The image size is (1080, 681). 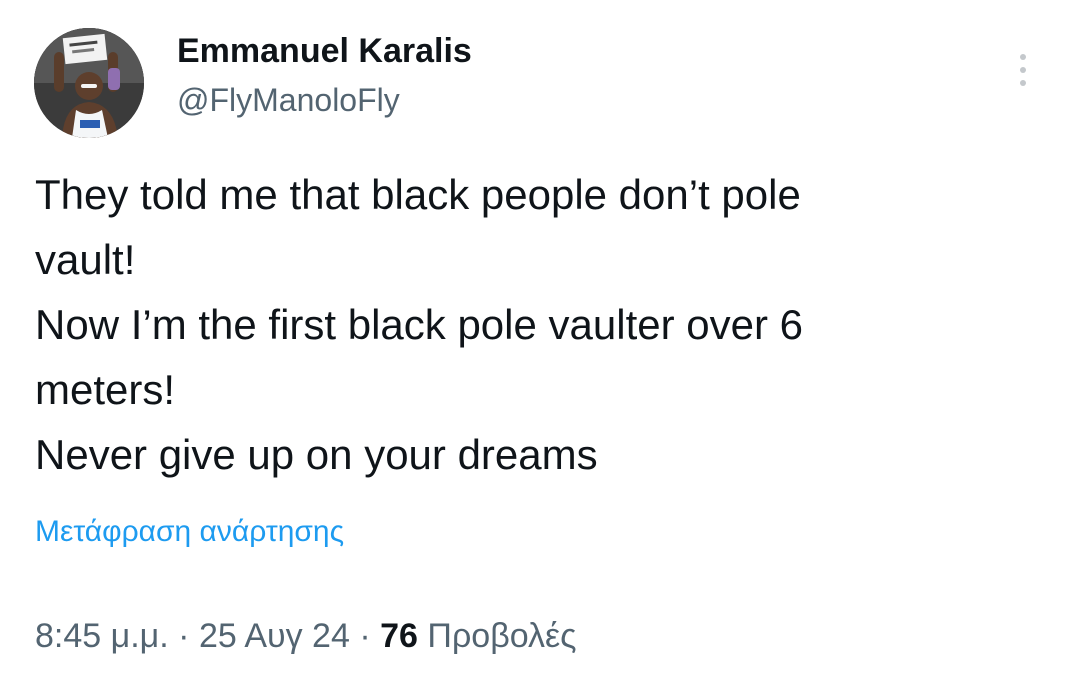 I want to click on more-options-button, so click(x=1023, y=70).